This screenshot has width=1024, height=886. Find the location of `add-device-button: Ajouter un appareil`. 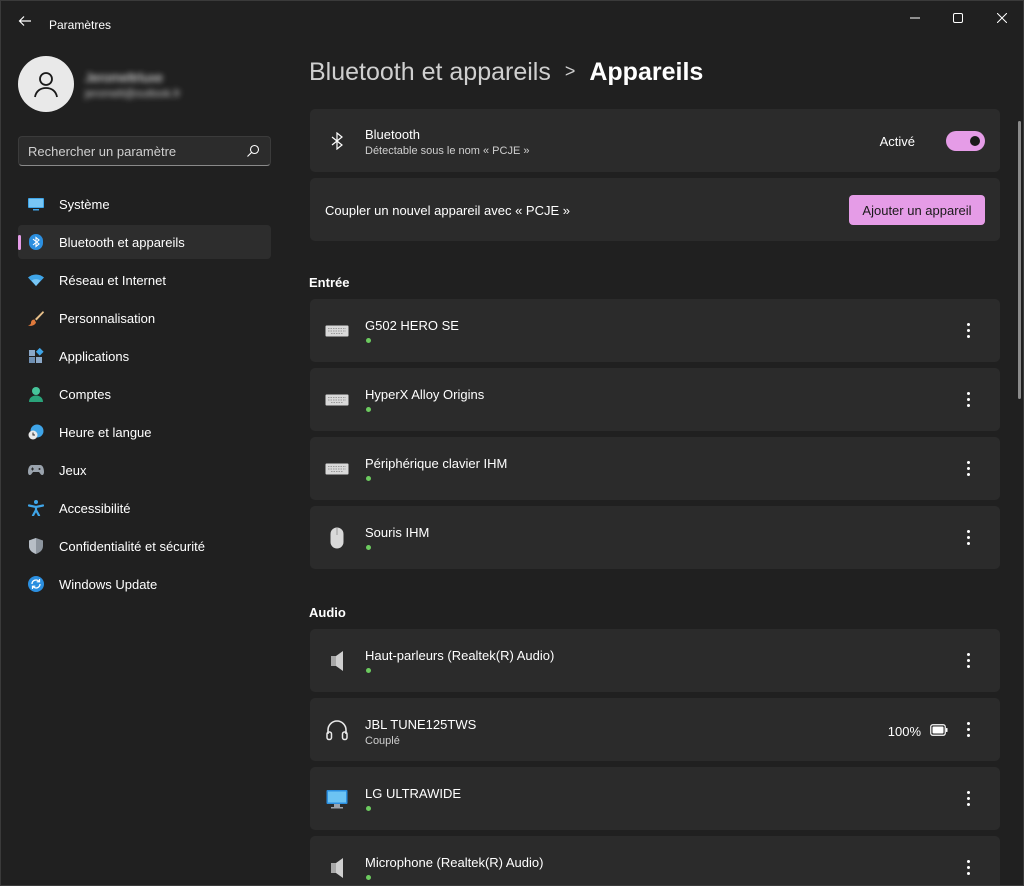

add-device-button: Ajouter un appareil is located at coordinates (917, 210).